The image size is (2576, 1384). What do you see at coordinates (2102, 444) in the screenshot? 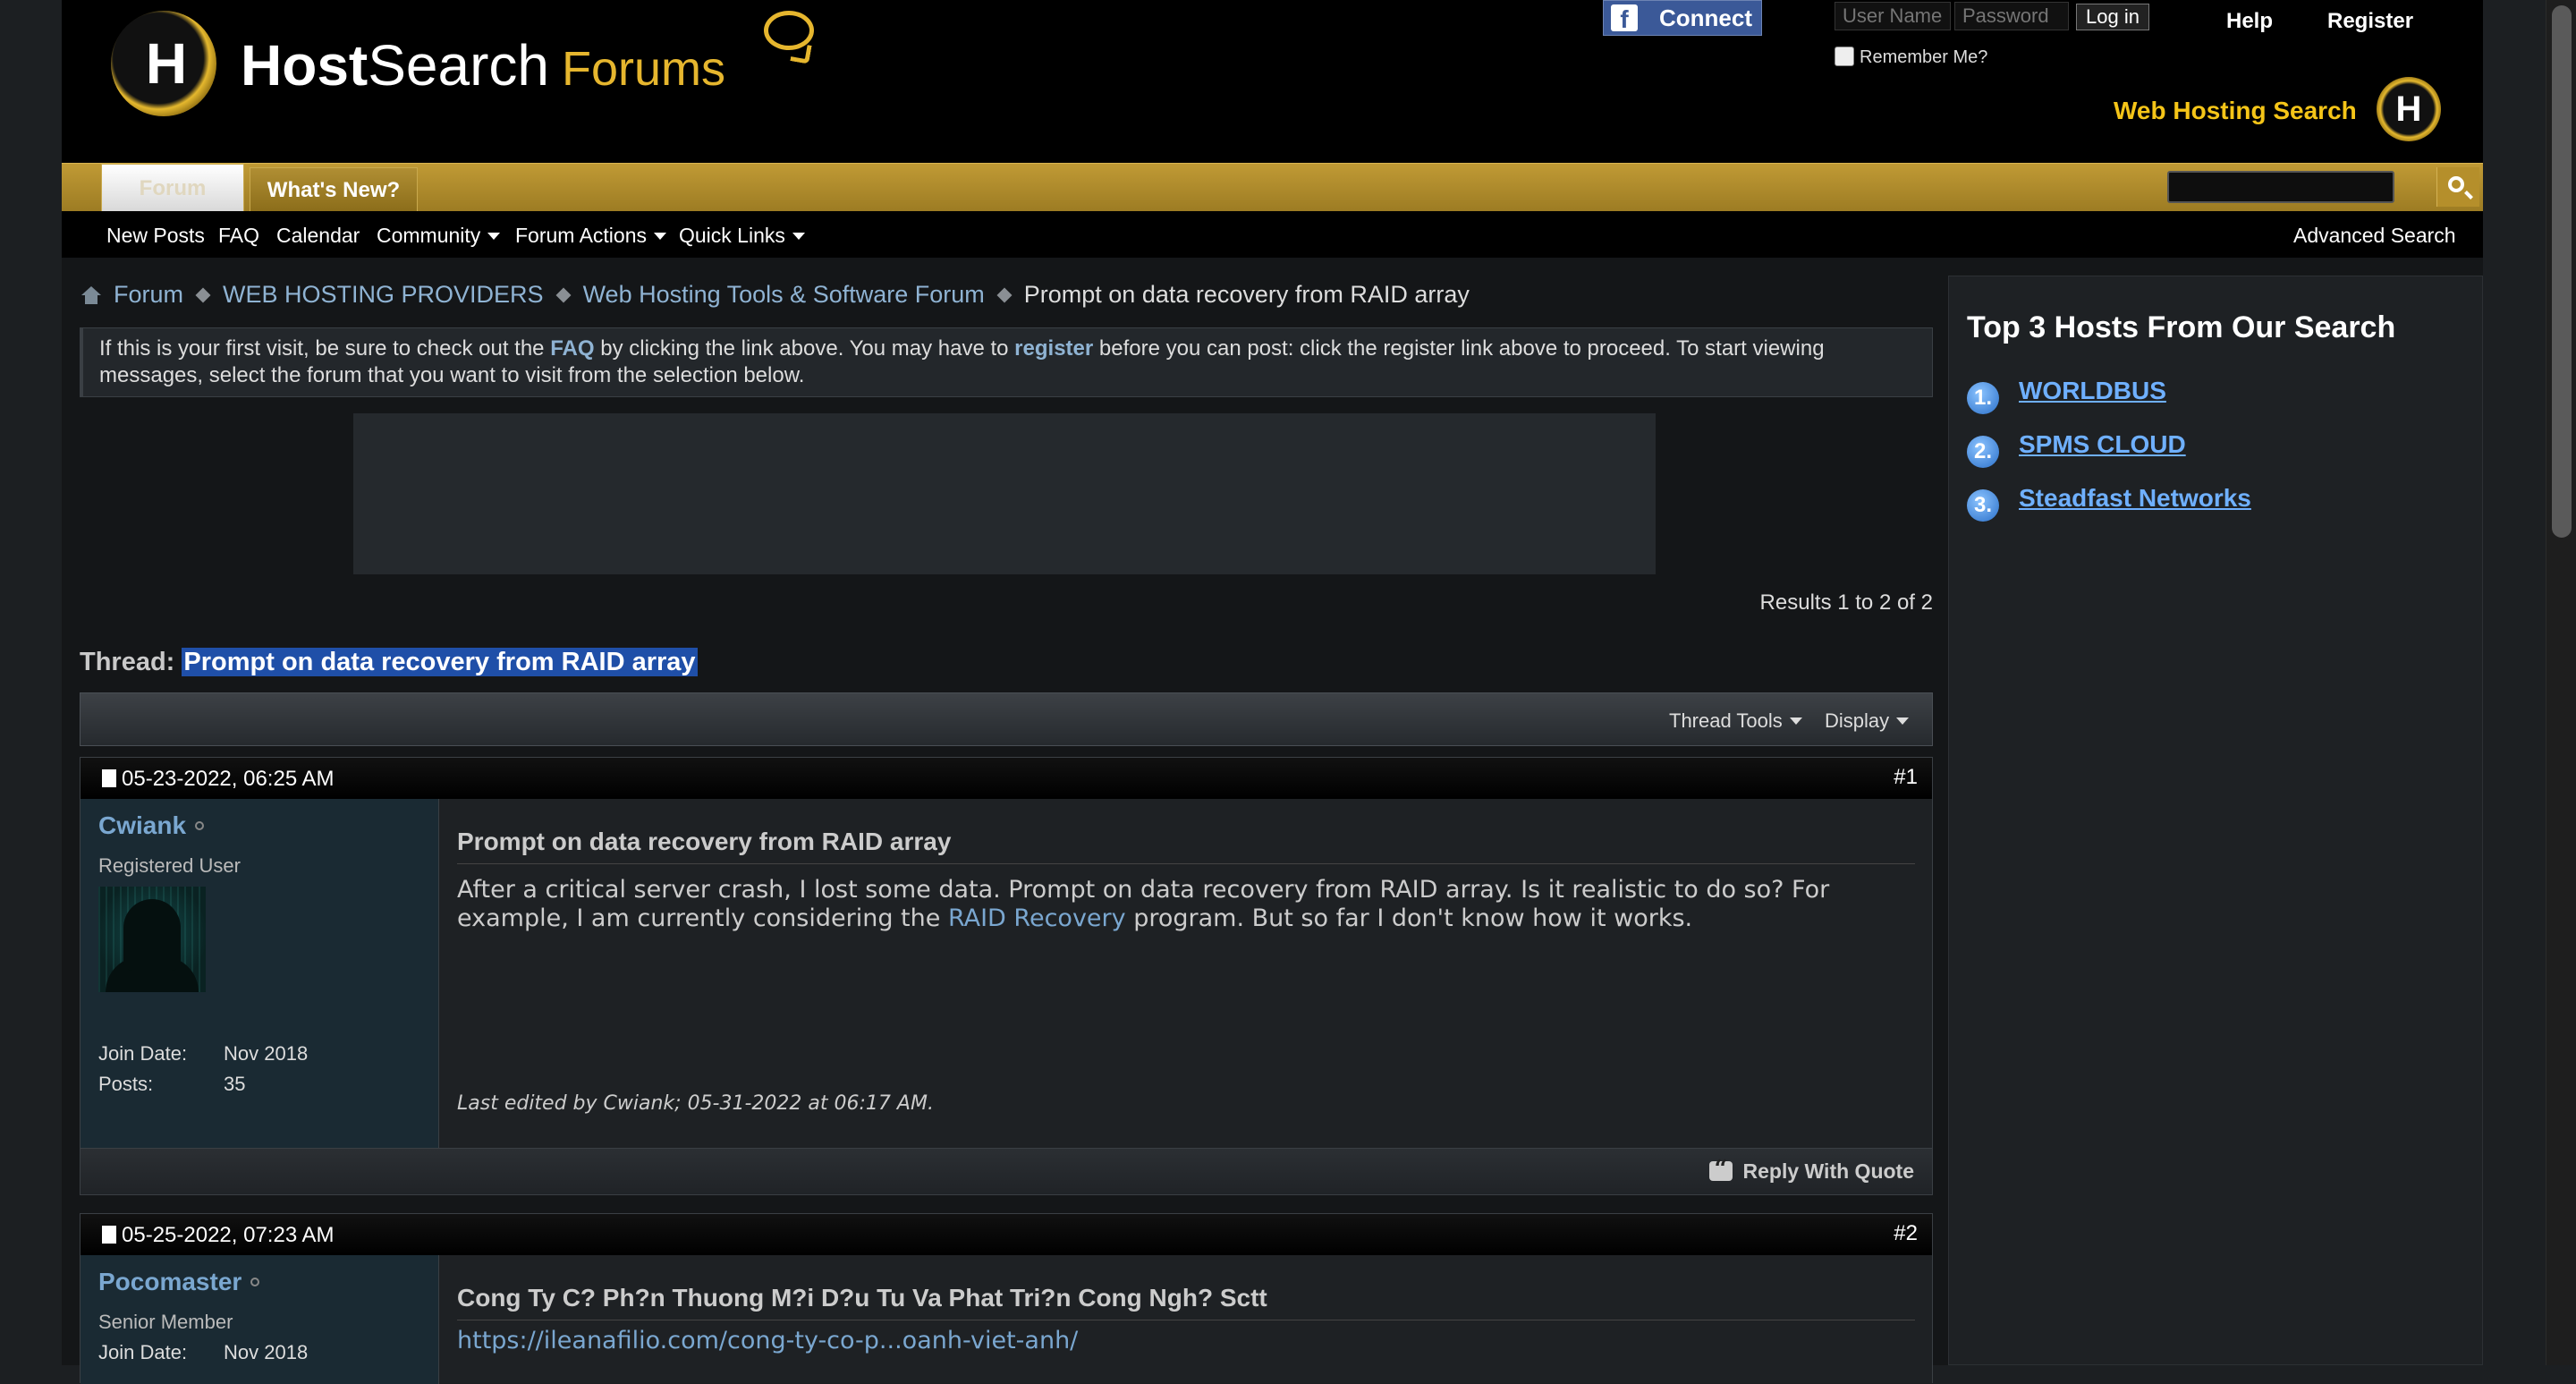
I see `host-link: SPMS CLOUD` at bounding box center [2102, 444].